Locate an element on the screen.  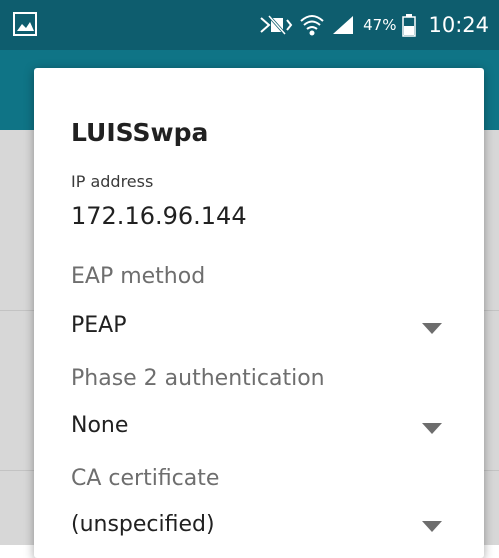
signal-icon is located at coordinates (343, 25).